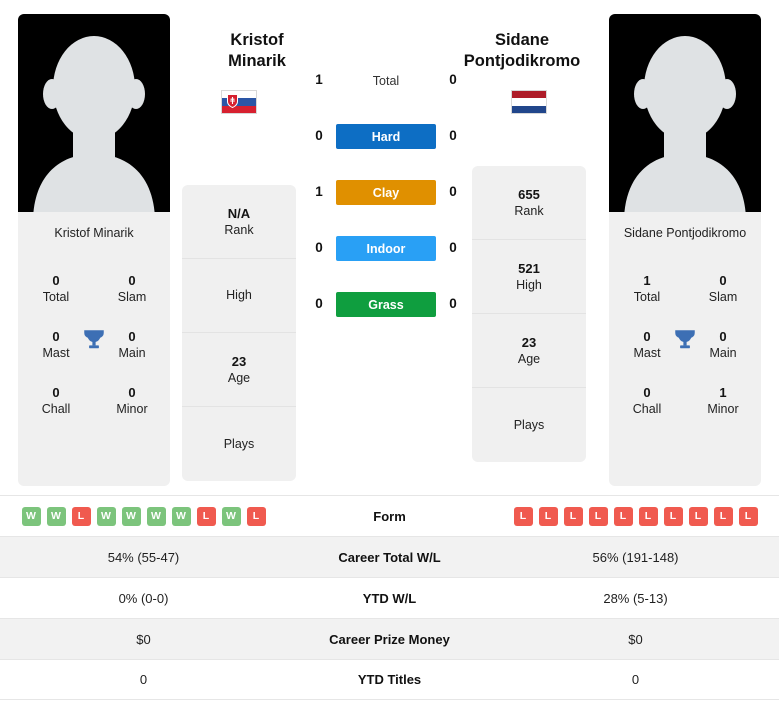 The height and width of the screenshot is (719, 779). What do you see at coordinates (239, 296) in the screenshot?
I see `info-cell-high-left: High` at bounding box center [239, 296].